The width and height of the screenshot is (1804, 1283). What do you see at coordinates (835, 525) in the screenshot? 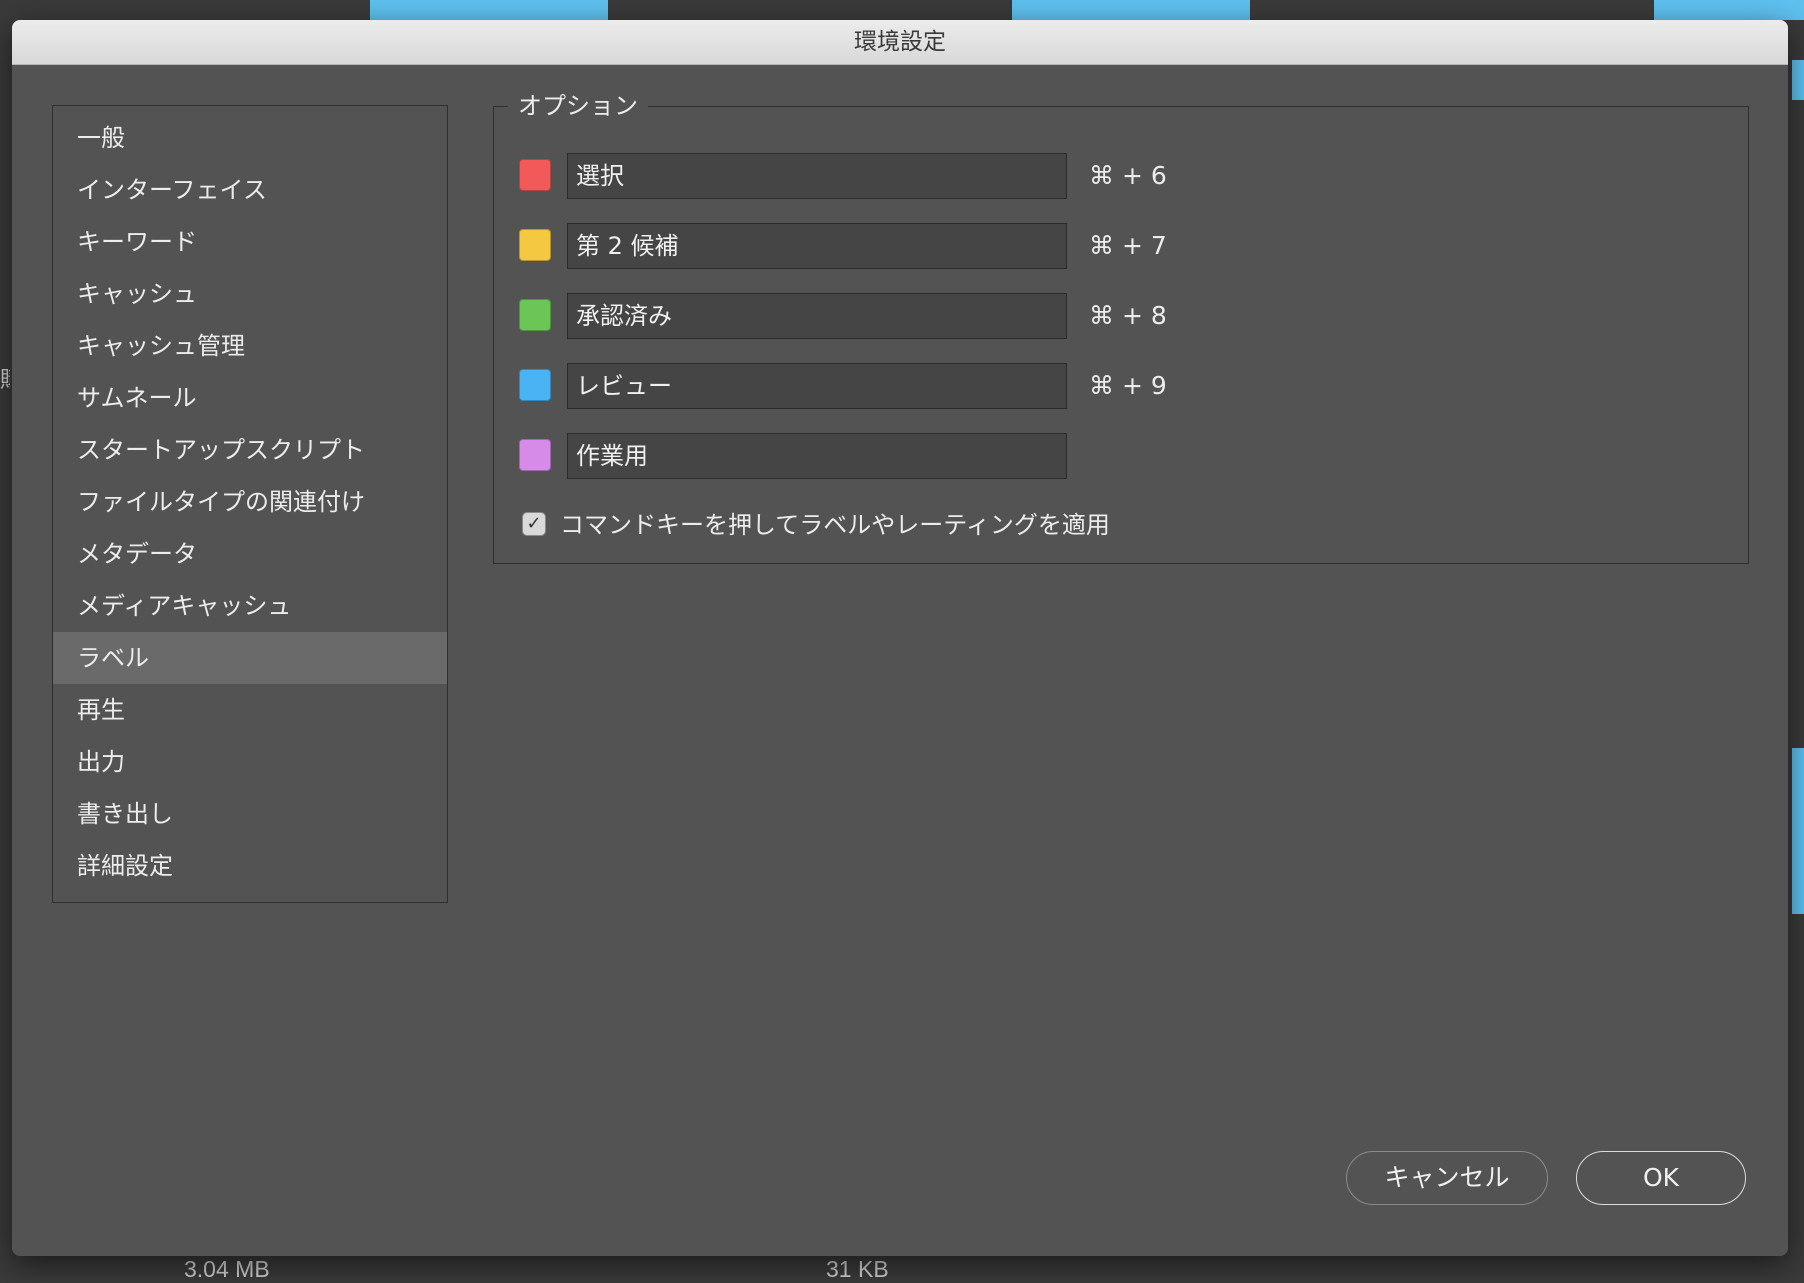
I see `command-key-checkbox-label: コマンドキーを押してラベルやレーティングを適用` at bounding box center [835, 525].